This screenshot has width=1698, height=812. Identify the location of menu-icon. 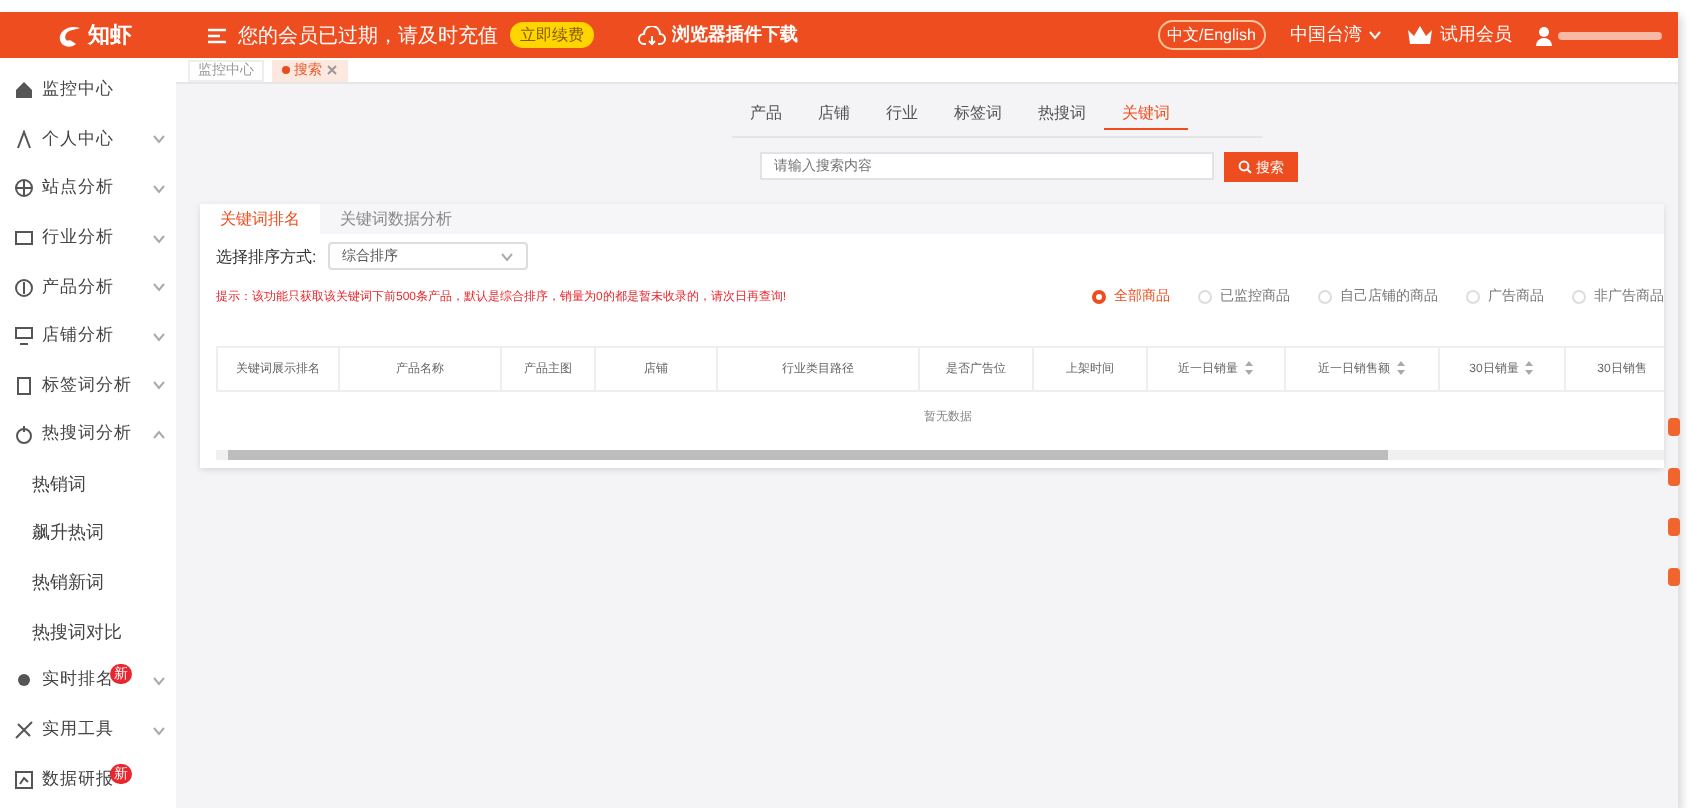
(217, 35).